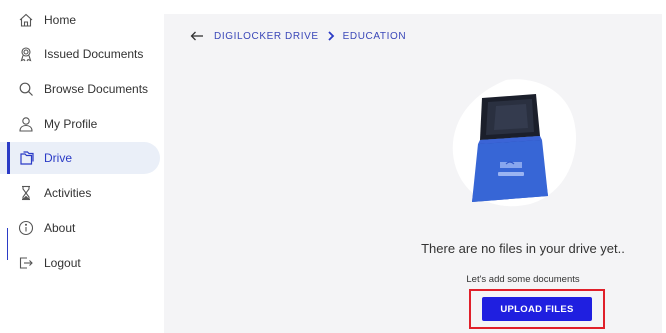 This screenshot has width=666, height=333. What do you see at coordinates (62, 263) in the screenshot?
I see `sidebar-item-label: Logout` at bounding box center [62, 263].